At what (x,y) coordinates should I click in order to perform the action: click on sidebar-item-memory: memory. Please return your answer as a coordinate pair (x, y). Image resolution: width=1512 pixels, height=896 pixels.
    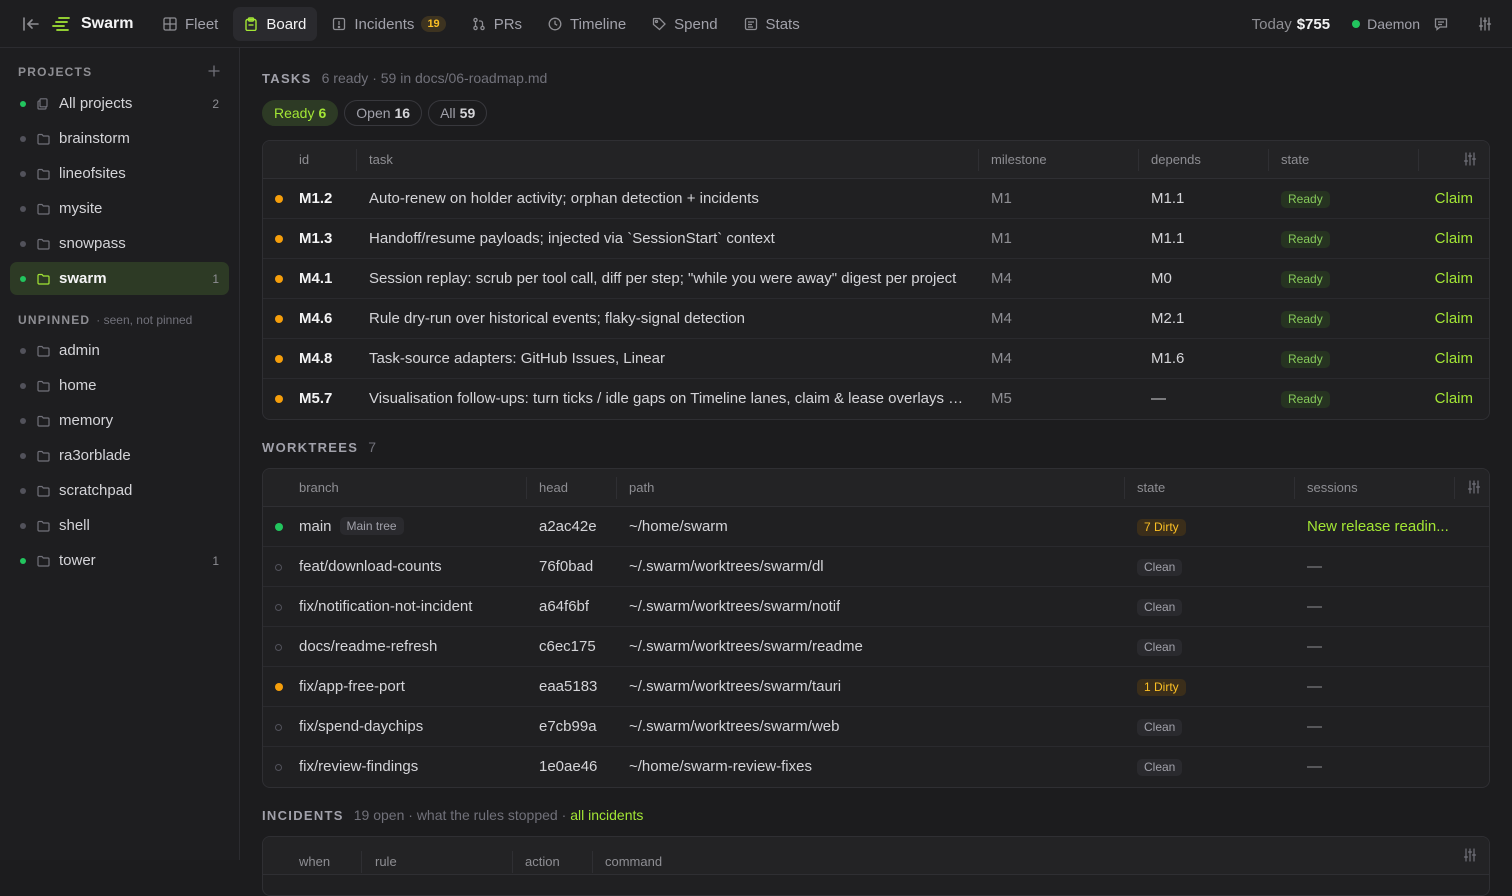
    Looking at the image, I should click on (119, 420).